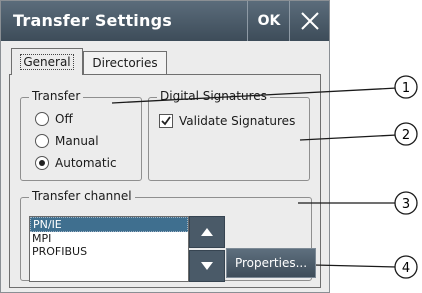 The image size is (422, 293). Describe the element at coordinates (406, 204) in the screenshot. I see `callout-3-number: 3` at that location.